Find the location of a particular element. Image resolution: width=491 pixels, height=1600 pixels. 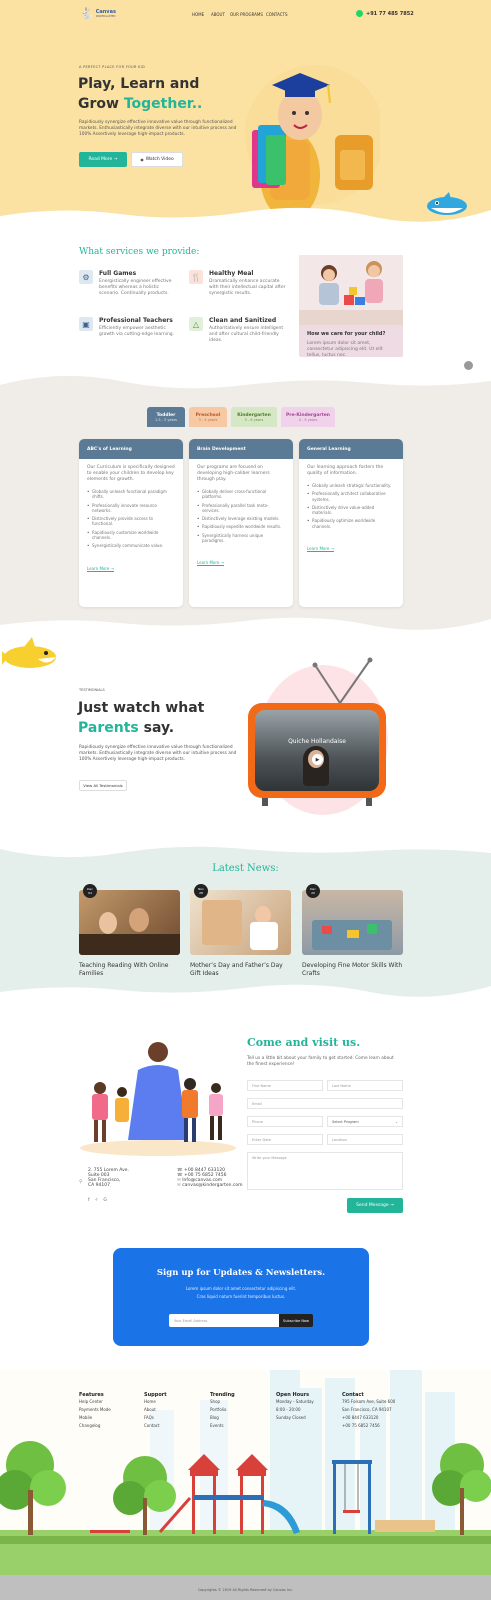

facebook-icon: f is located at coordinates (89, 1200).